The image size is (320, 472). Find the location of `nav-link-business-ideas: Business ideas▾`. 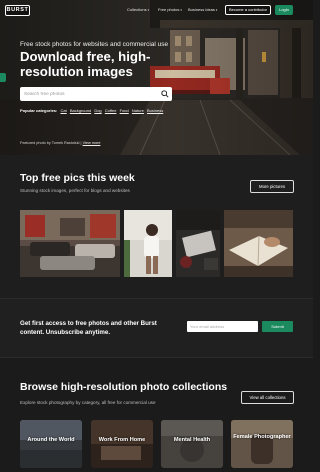

nav-link-business-ideas: Business ideas▾ is located at coordinates (202, 9).